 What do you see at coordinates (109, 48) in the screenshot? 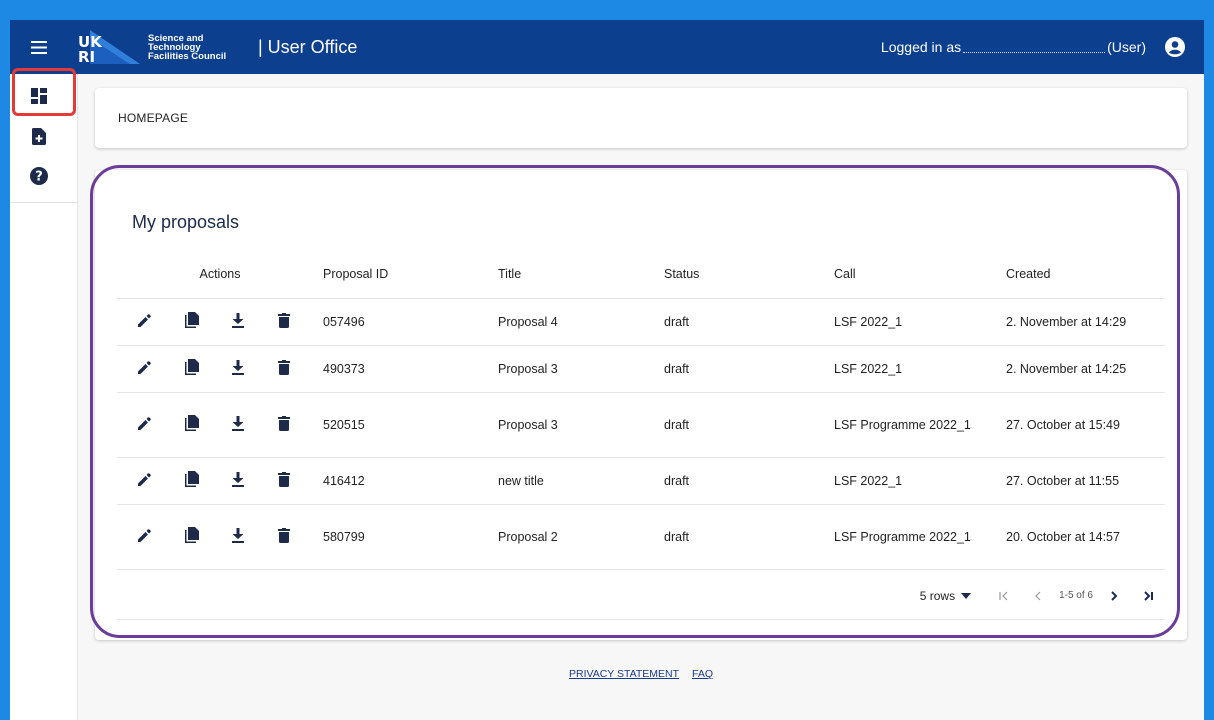
I see `ukri-logo-mark: UK RI` at bounding box center [109, 48].